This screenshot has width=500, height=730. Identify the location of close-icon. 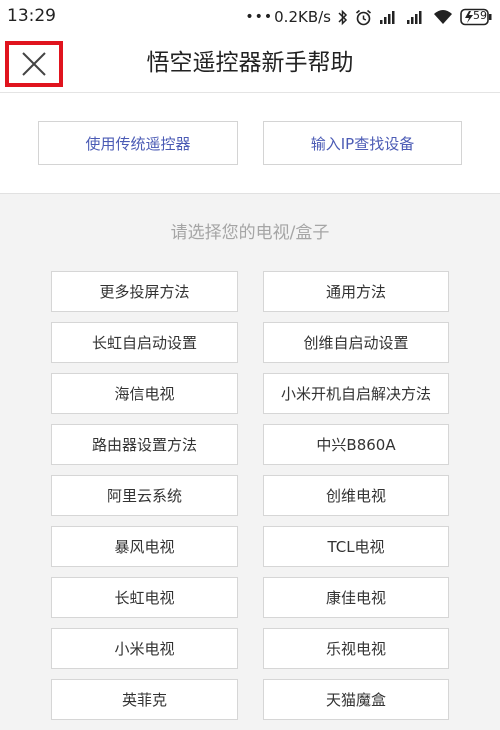
(34, 64).